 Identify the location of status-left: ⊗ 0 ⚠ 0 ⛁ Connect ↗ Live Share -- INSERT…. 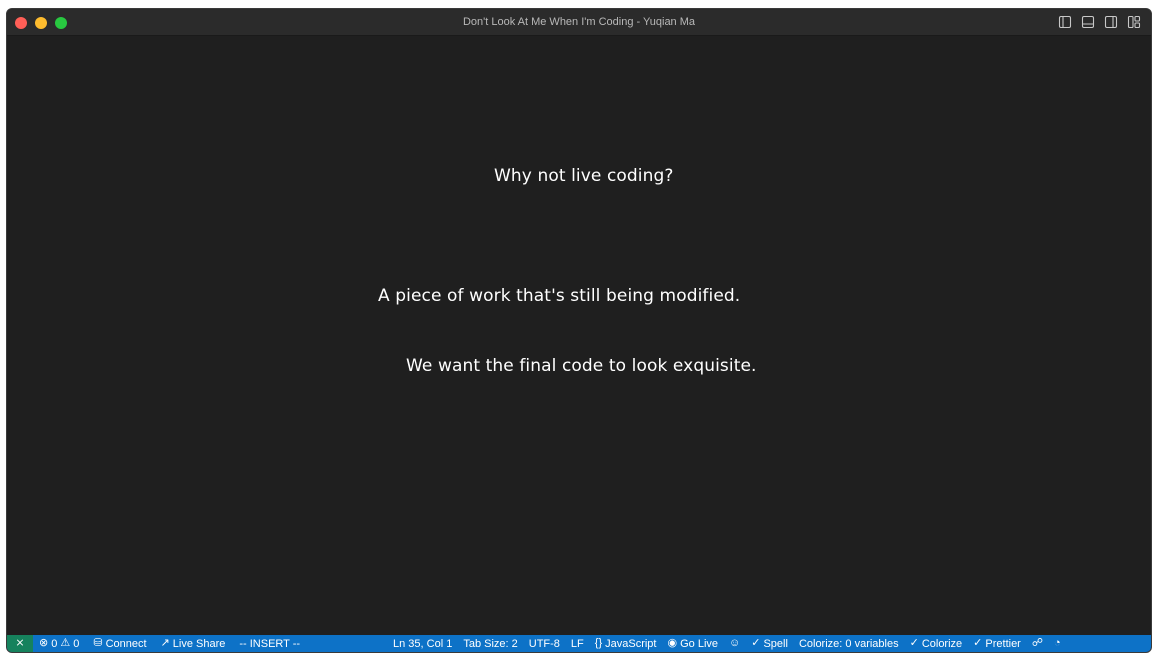
(169, 643).